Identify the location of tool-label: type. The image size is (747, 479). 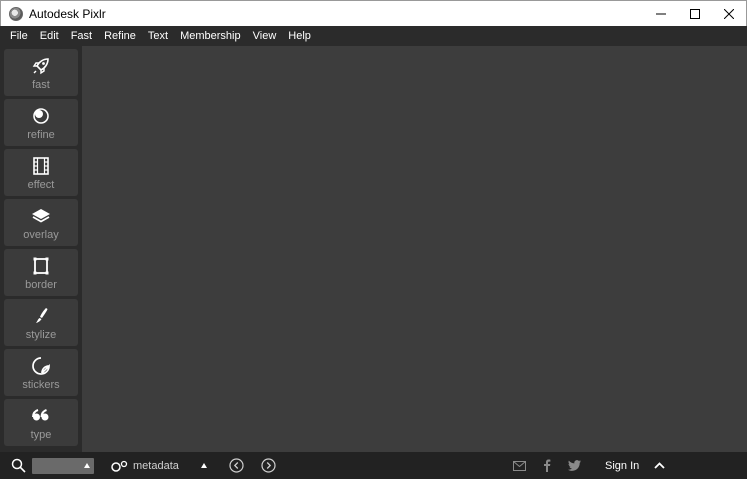
(41, 435).